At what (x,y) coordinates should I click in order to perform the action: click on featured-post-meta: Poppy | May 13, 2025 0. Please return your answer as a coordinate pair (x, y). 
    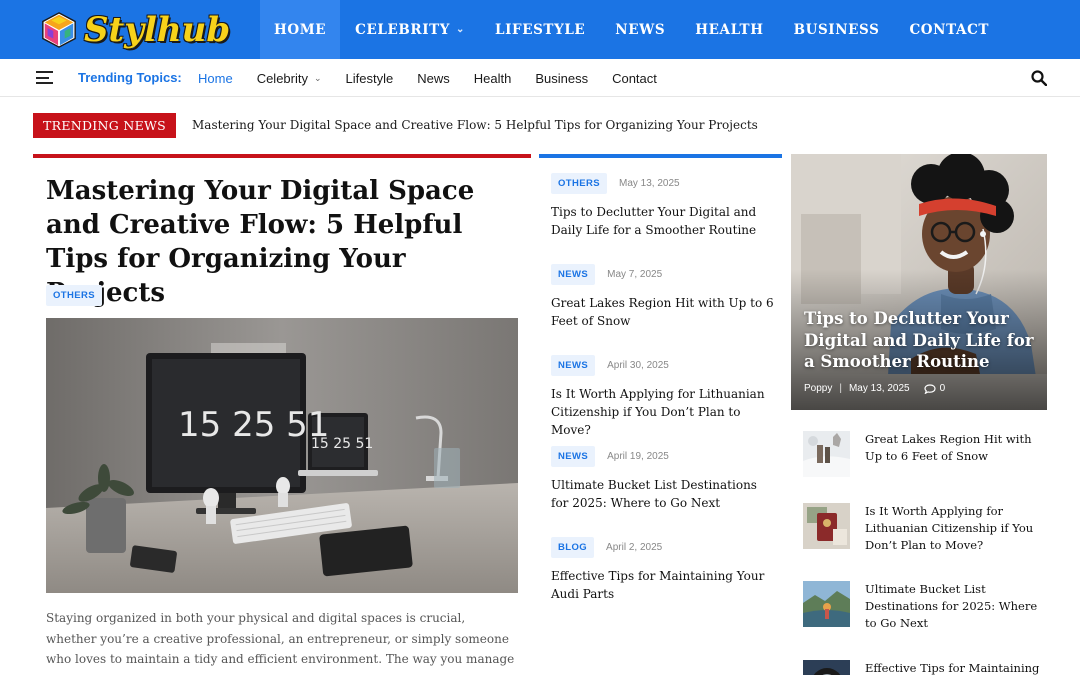
    Looking at the image, I should click on (874, 388).